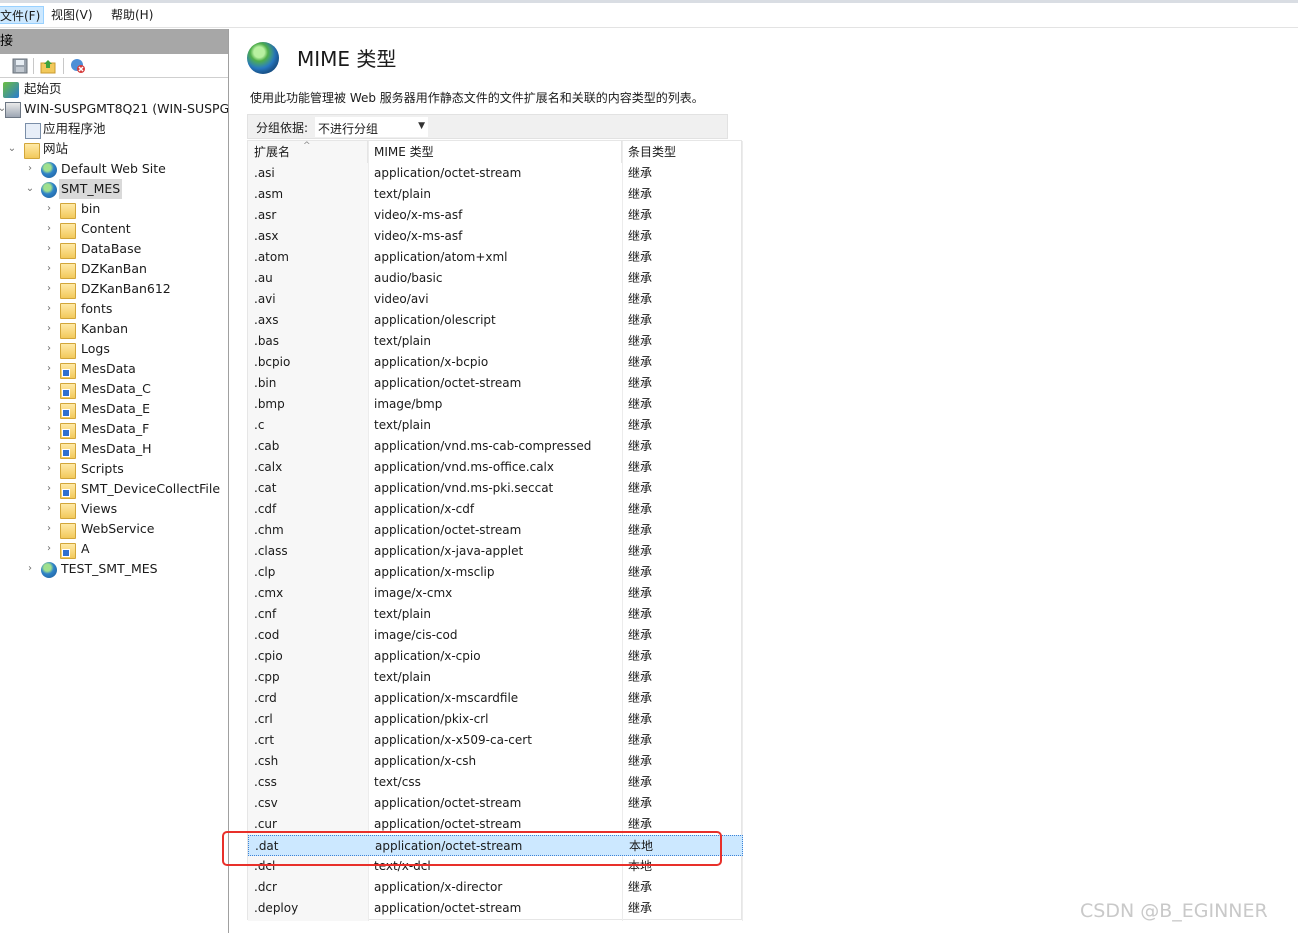 Image resolution: width=1298 pixels, height=933 pixels. I want to click on table-row: .dcr application/x-director 继承, so click(495, 887).